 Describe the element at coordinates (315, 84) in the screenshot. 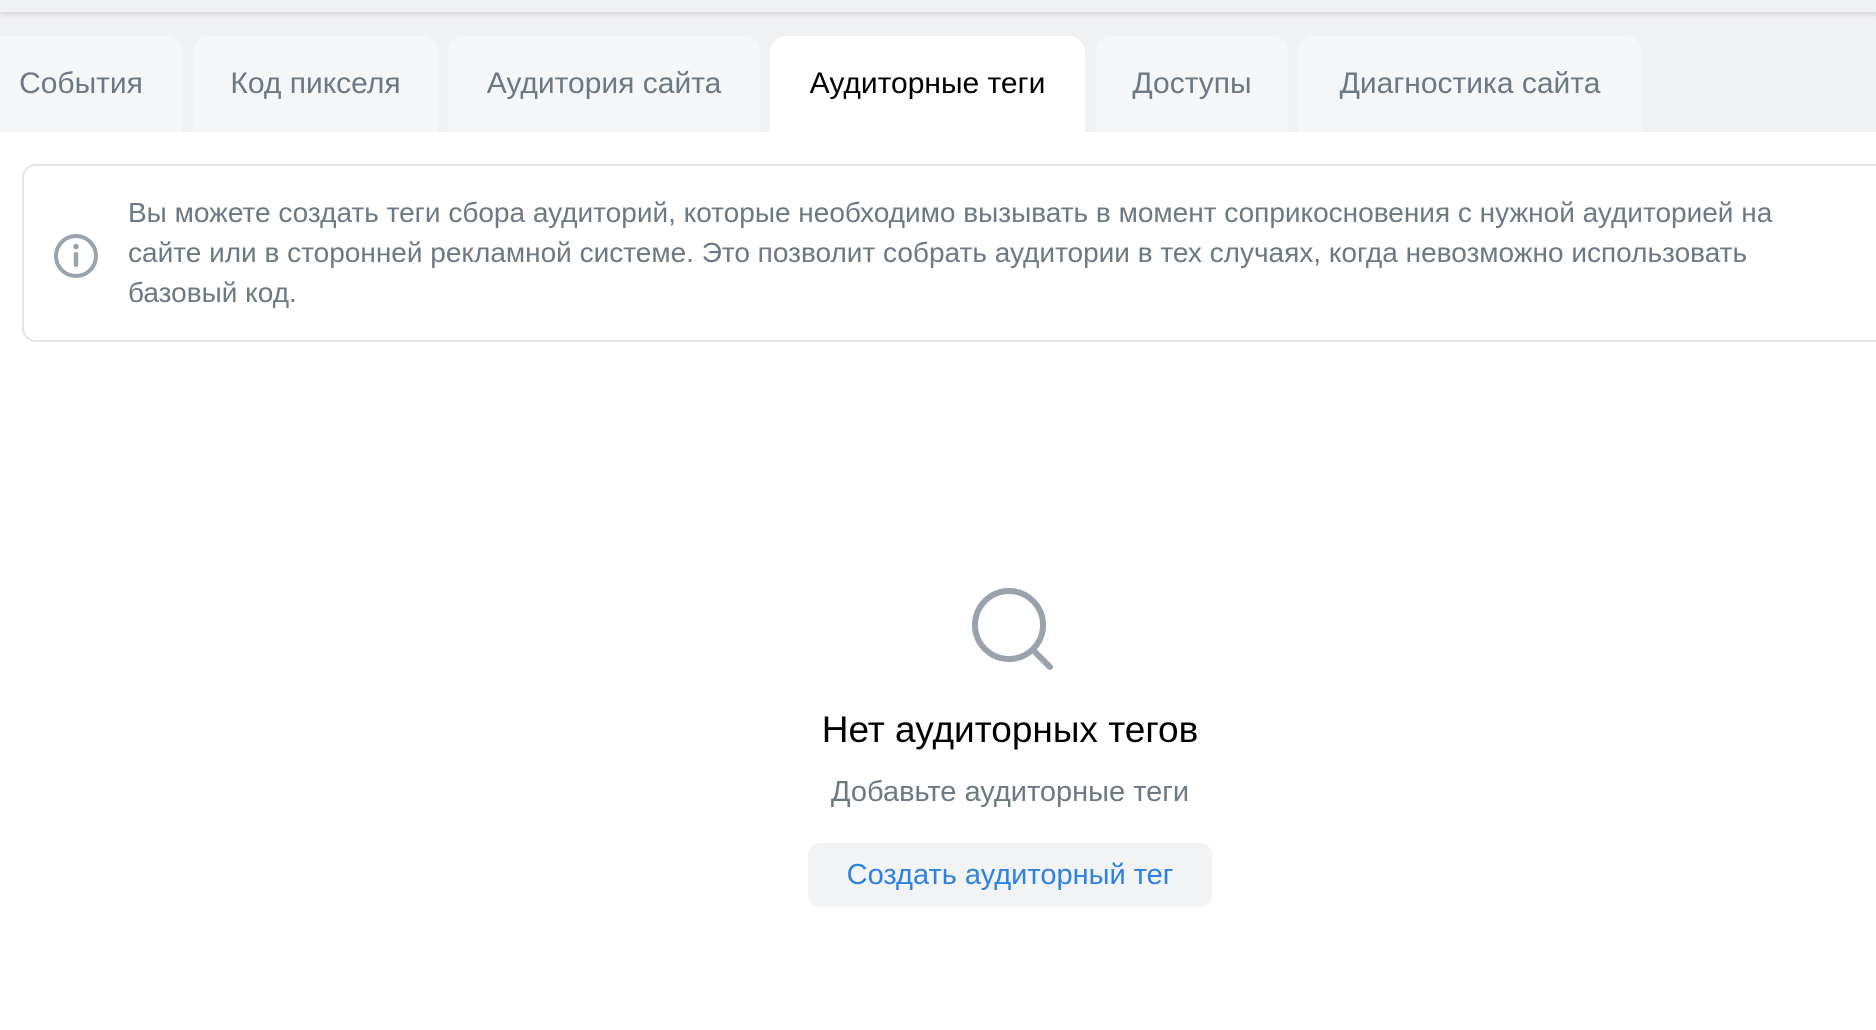

I see `tab-pixel-code: Код пикселя` at that location.